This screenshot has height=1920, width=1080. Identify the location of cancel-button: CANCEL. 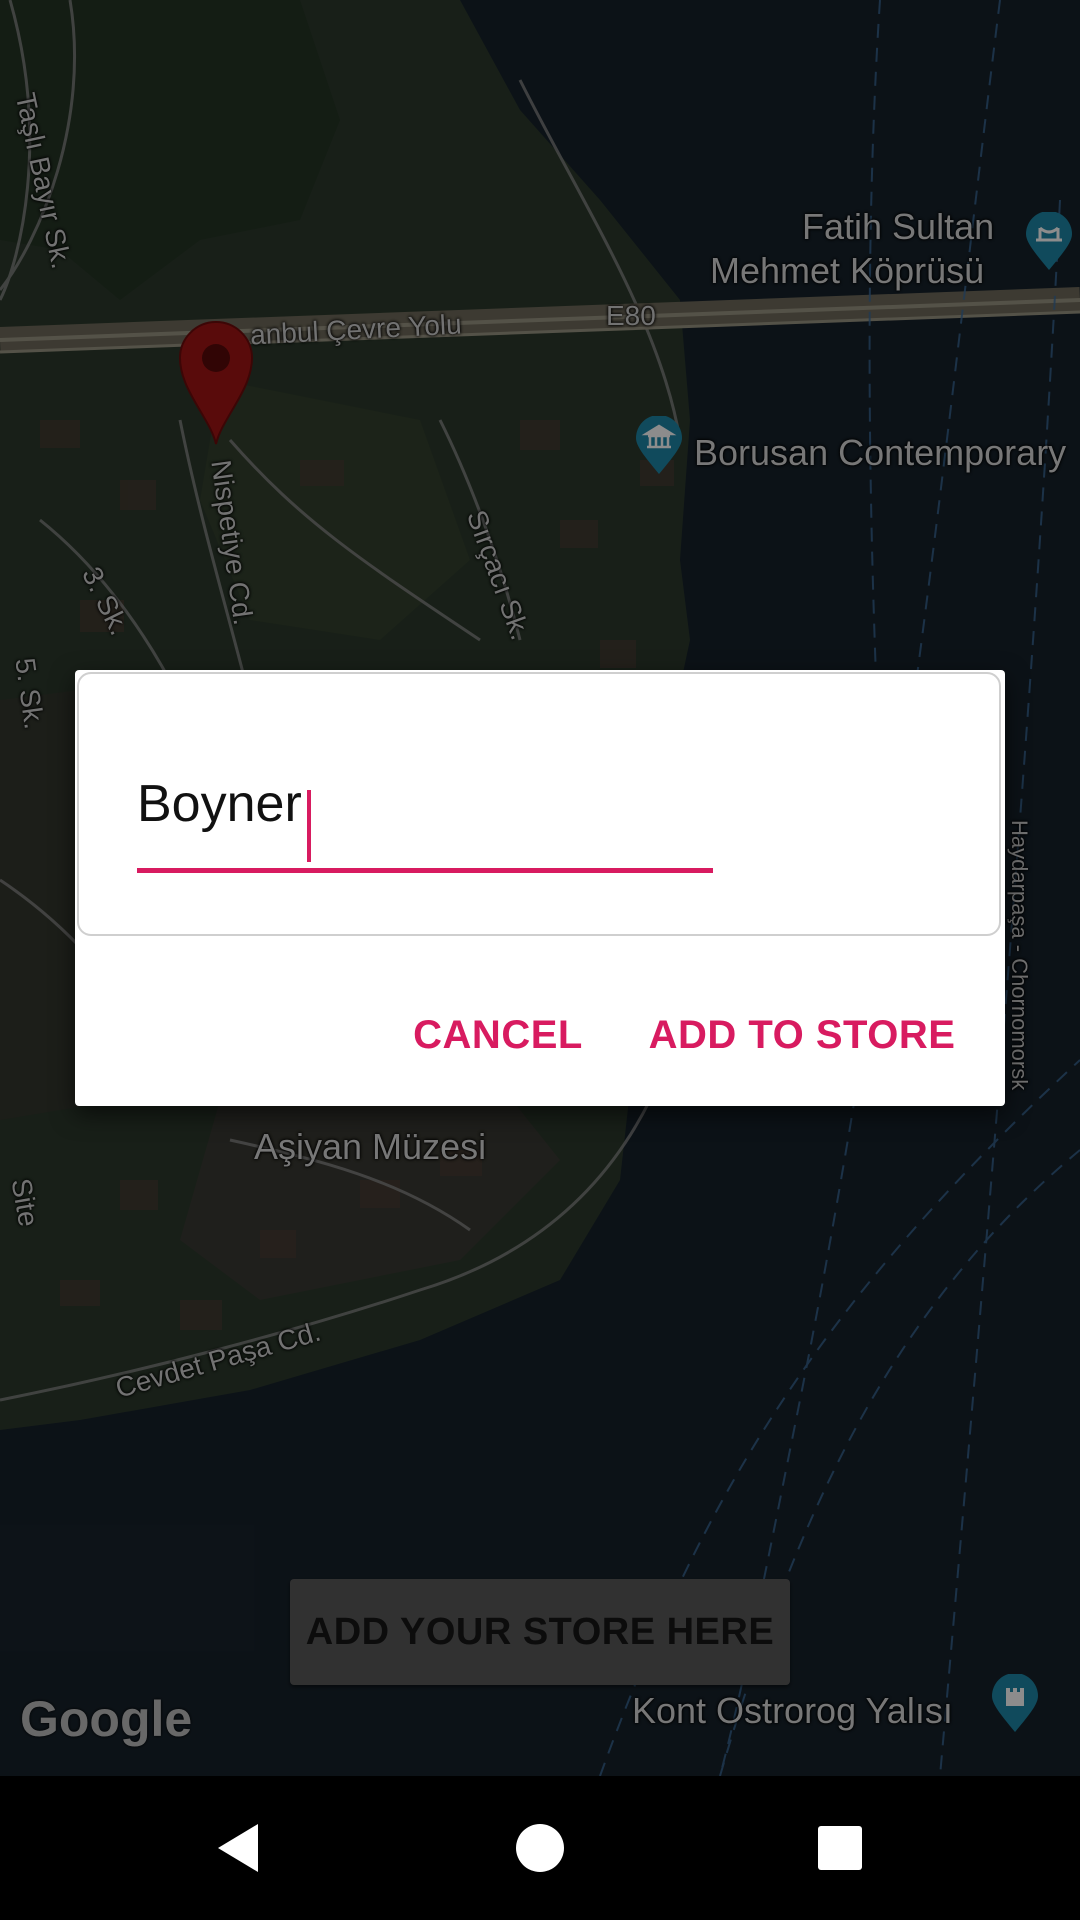
(498, 1035).